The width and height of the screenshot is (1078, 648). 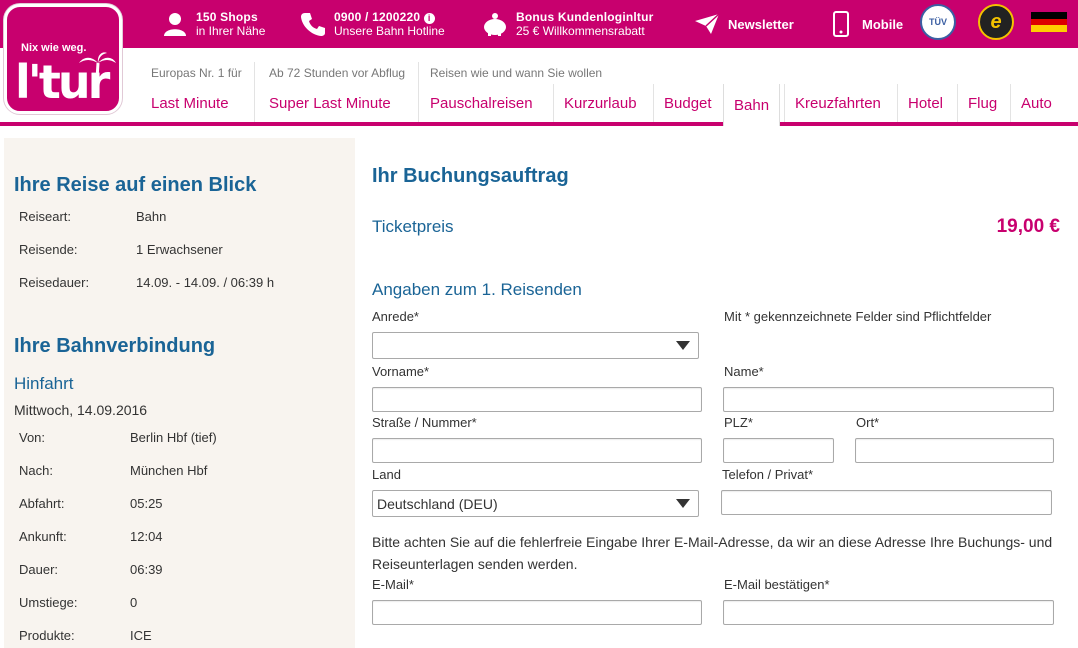 What do you see at coordinates (437, 503) in the screenshot?
I see `country-value: Deutschland (DEU)` at bounding box center [437, 503].